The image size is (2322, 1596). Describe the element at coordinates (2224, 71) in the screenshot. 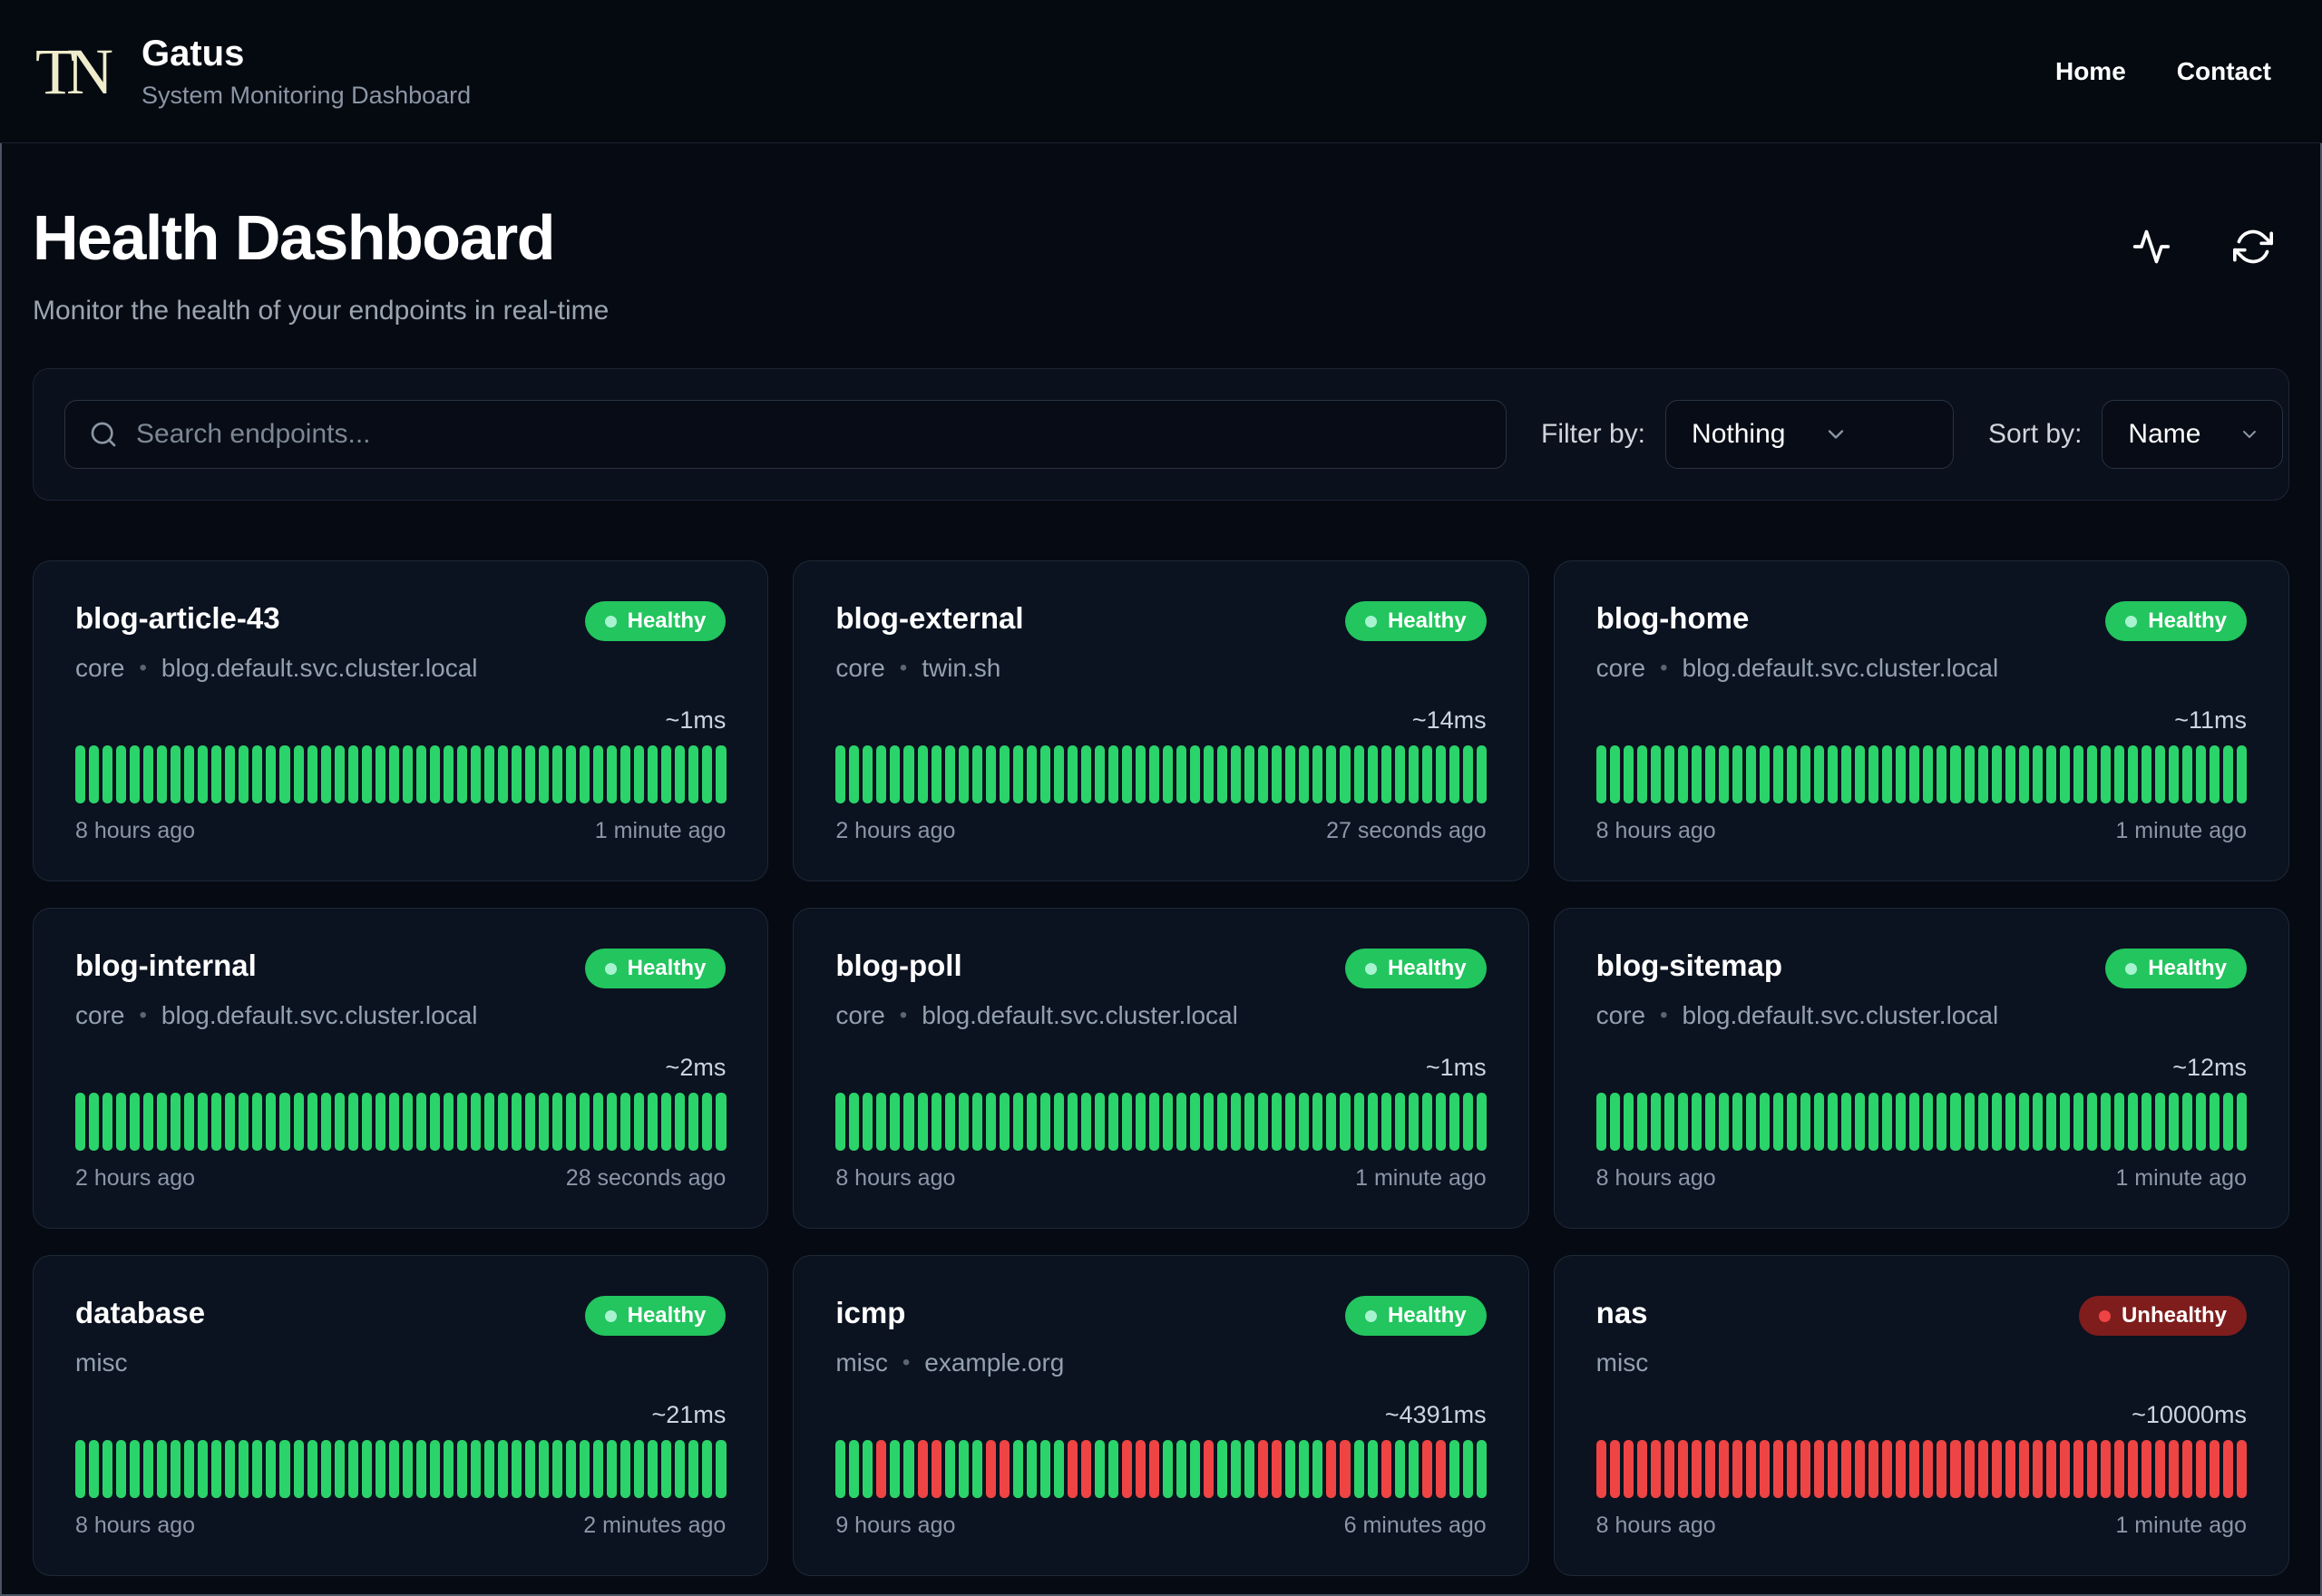

I see `nav-link-contact: Contact` at that location.